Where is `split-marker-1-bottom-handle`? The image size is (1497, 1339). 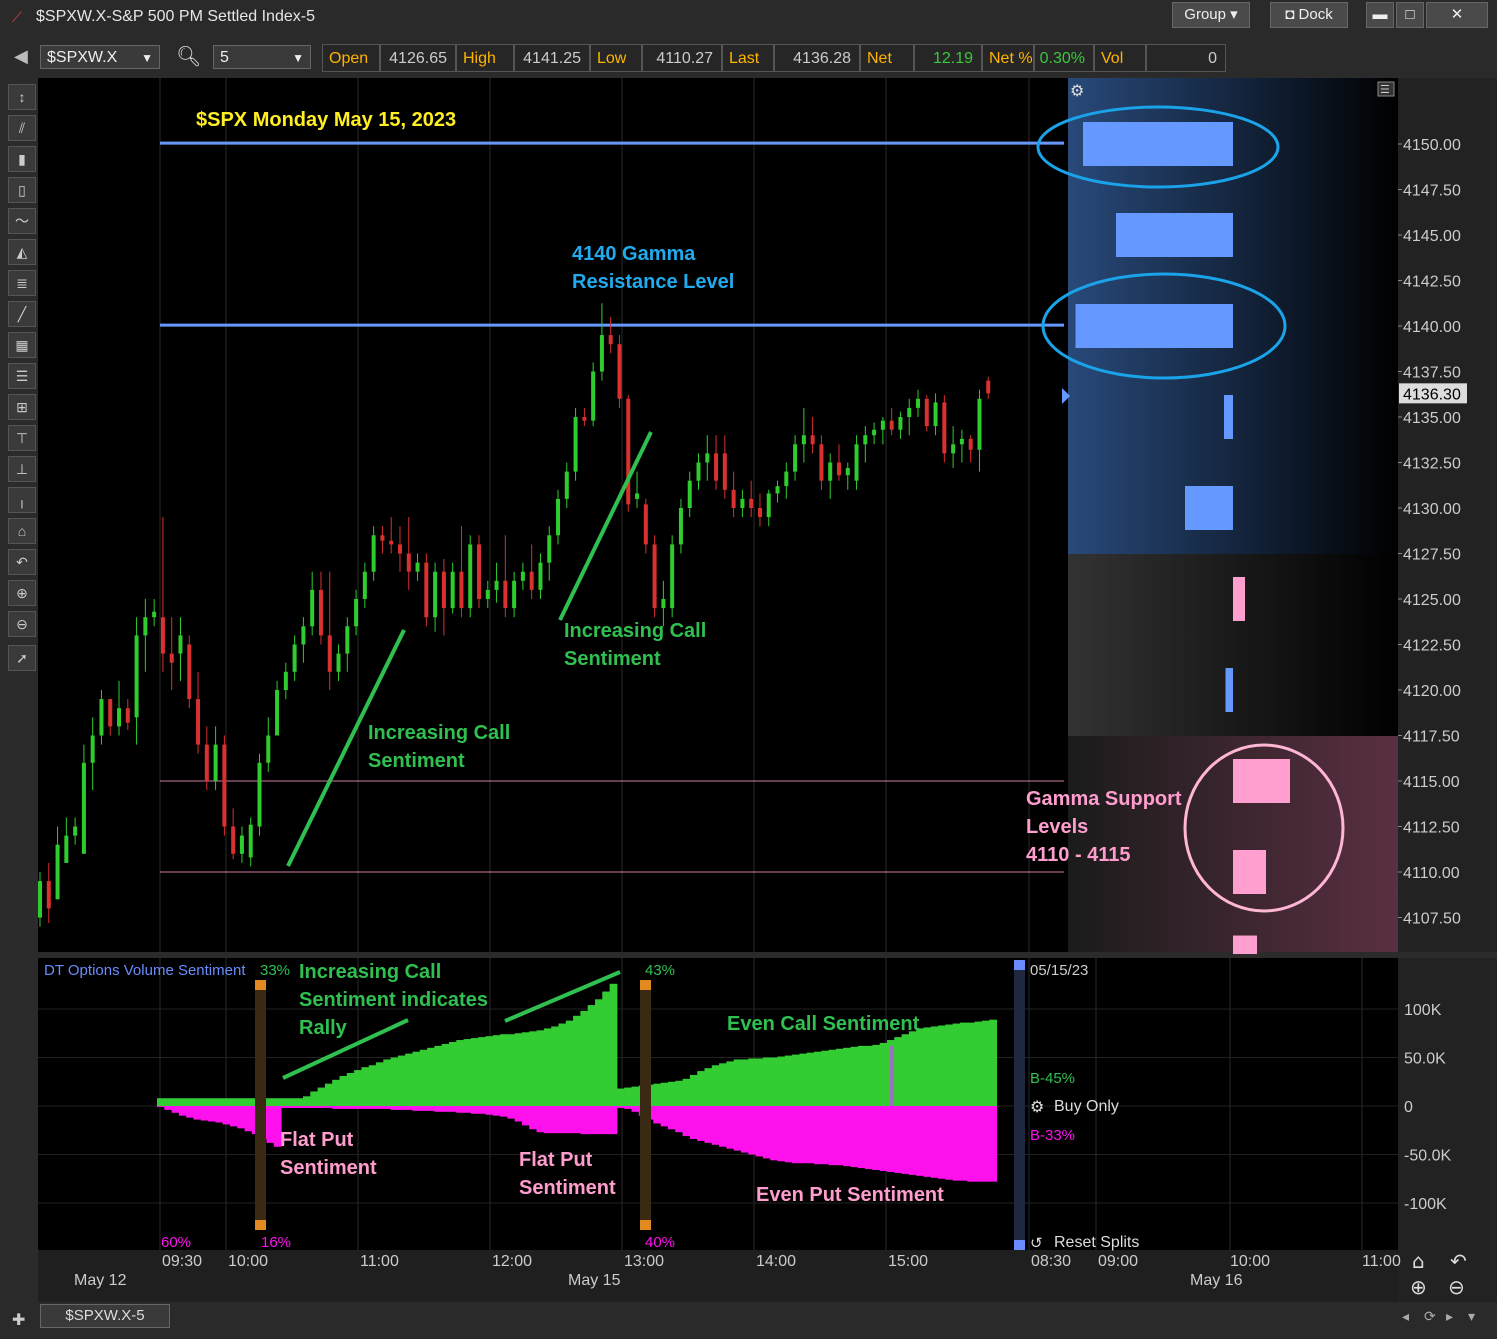
split-marker-1-bottom-handle is located at coordinates (260, 1225).